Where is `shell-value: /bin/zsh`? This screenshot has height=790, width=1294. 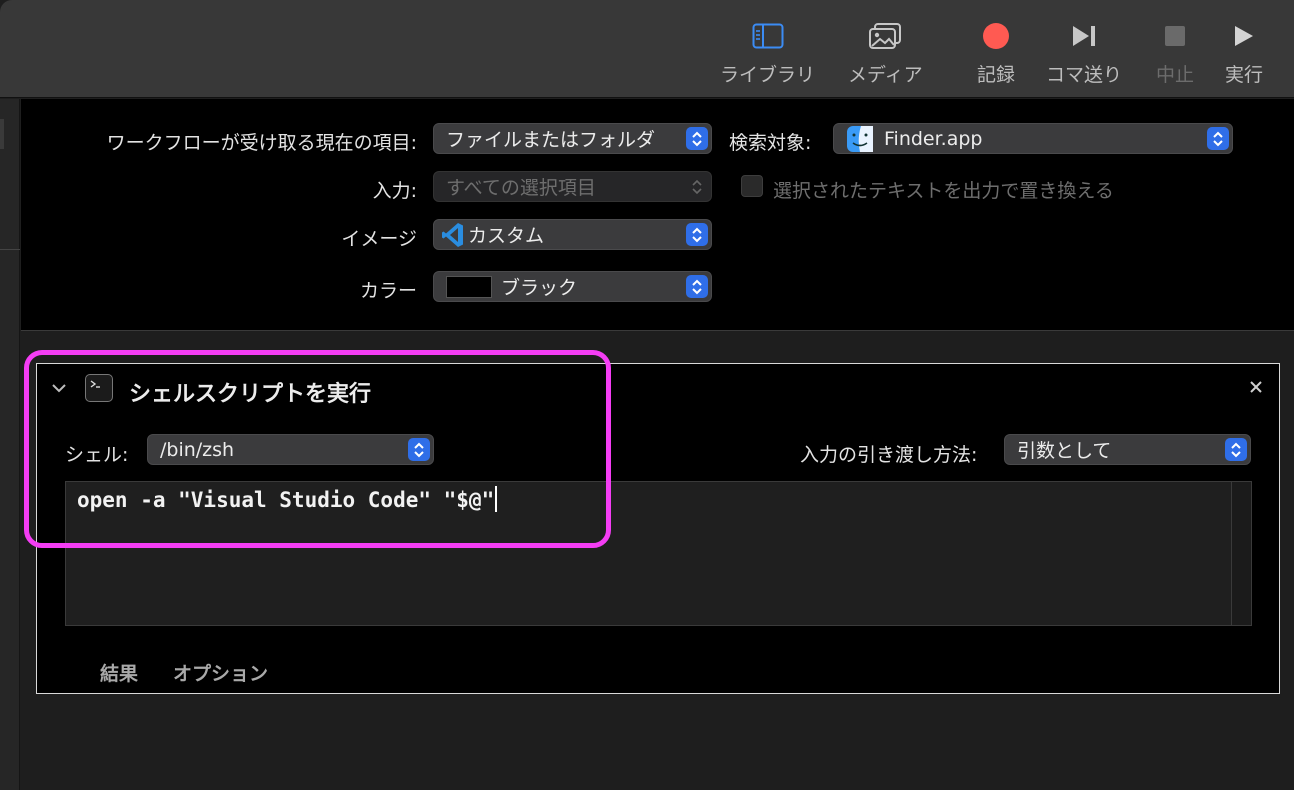
shell-value: /bin/zsh is located at coordinates (197, 449).